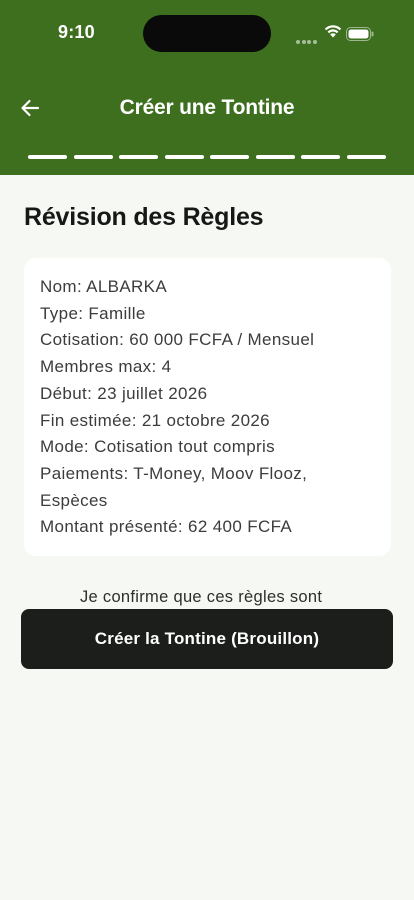 This screenshot has height=900, width=414. What do you see at coordinates (360, 34) in the screenshot?
I see `battery-icon` at bounding box center [360, 34].